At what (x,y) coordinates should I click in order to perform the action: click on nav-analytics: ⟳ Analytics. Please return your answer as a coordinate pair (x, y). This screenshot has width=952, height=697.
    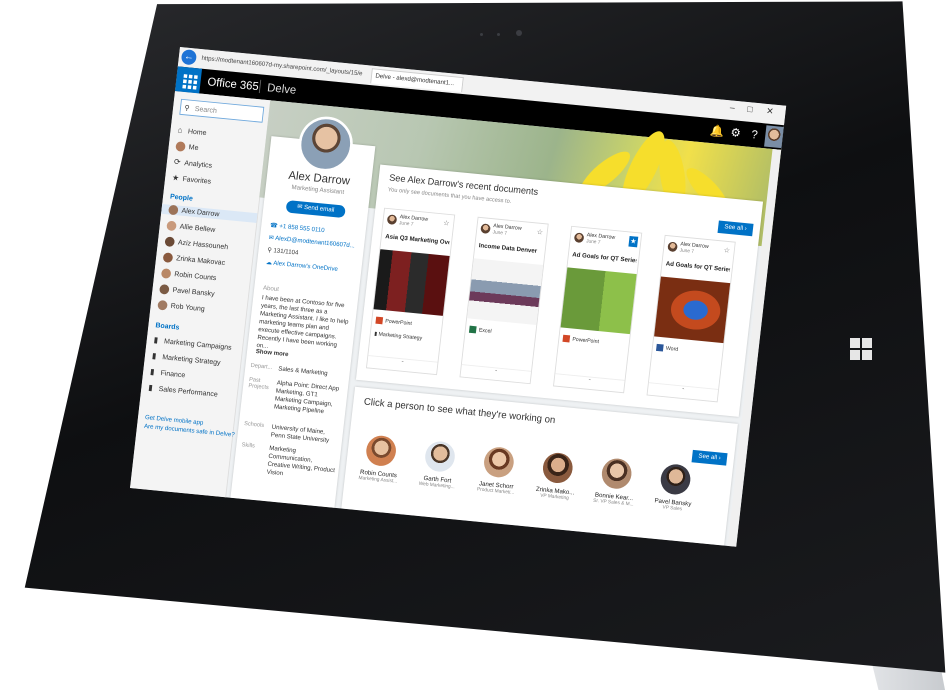
    Looking at the image, I should click on (193, 163).